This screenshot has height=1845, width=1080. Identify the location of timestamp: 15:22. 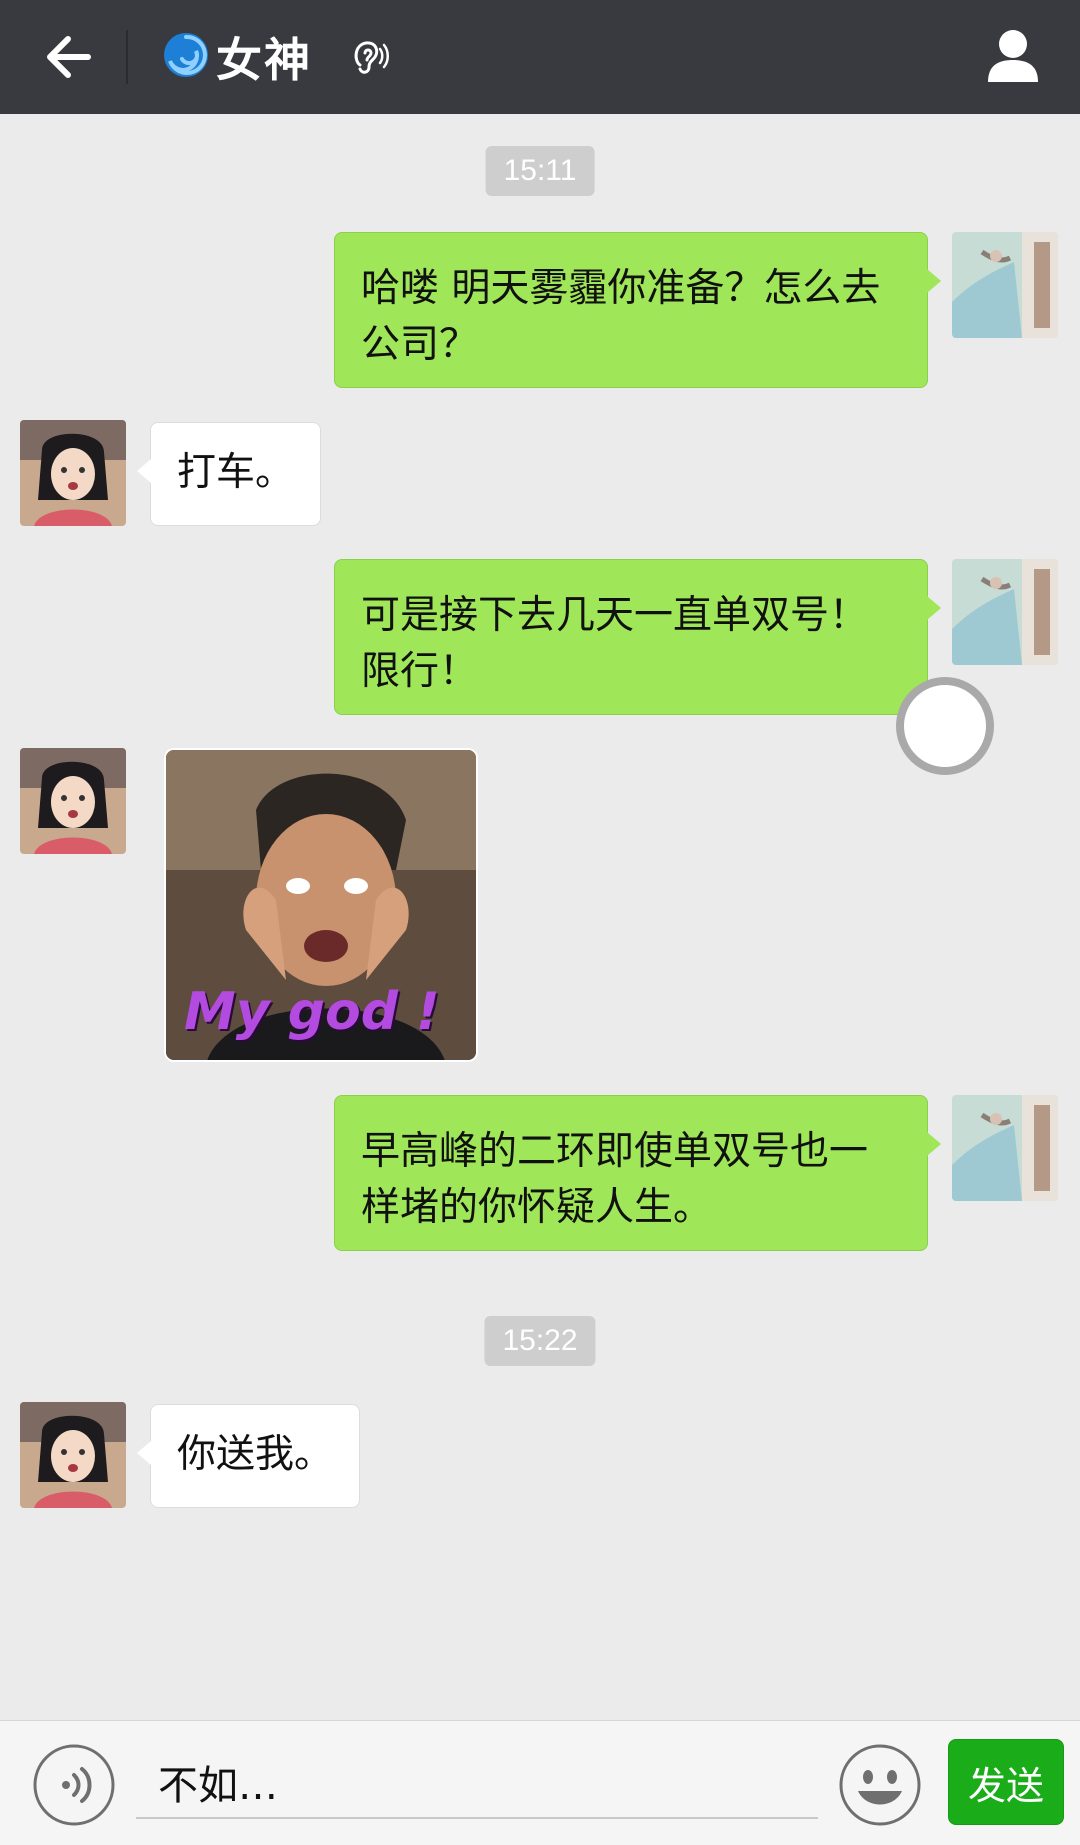
(540, 1341).